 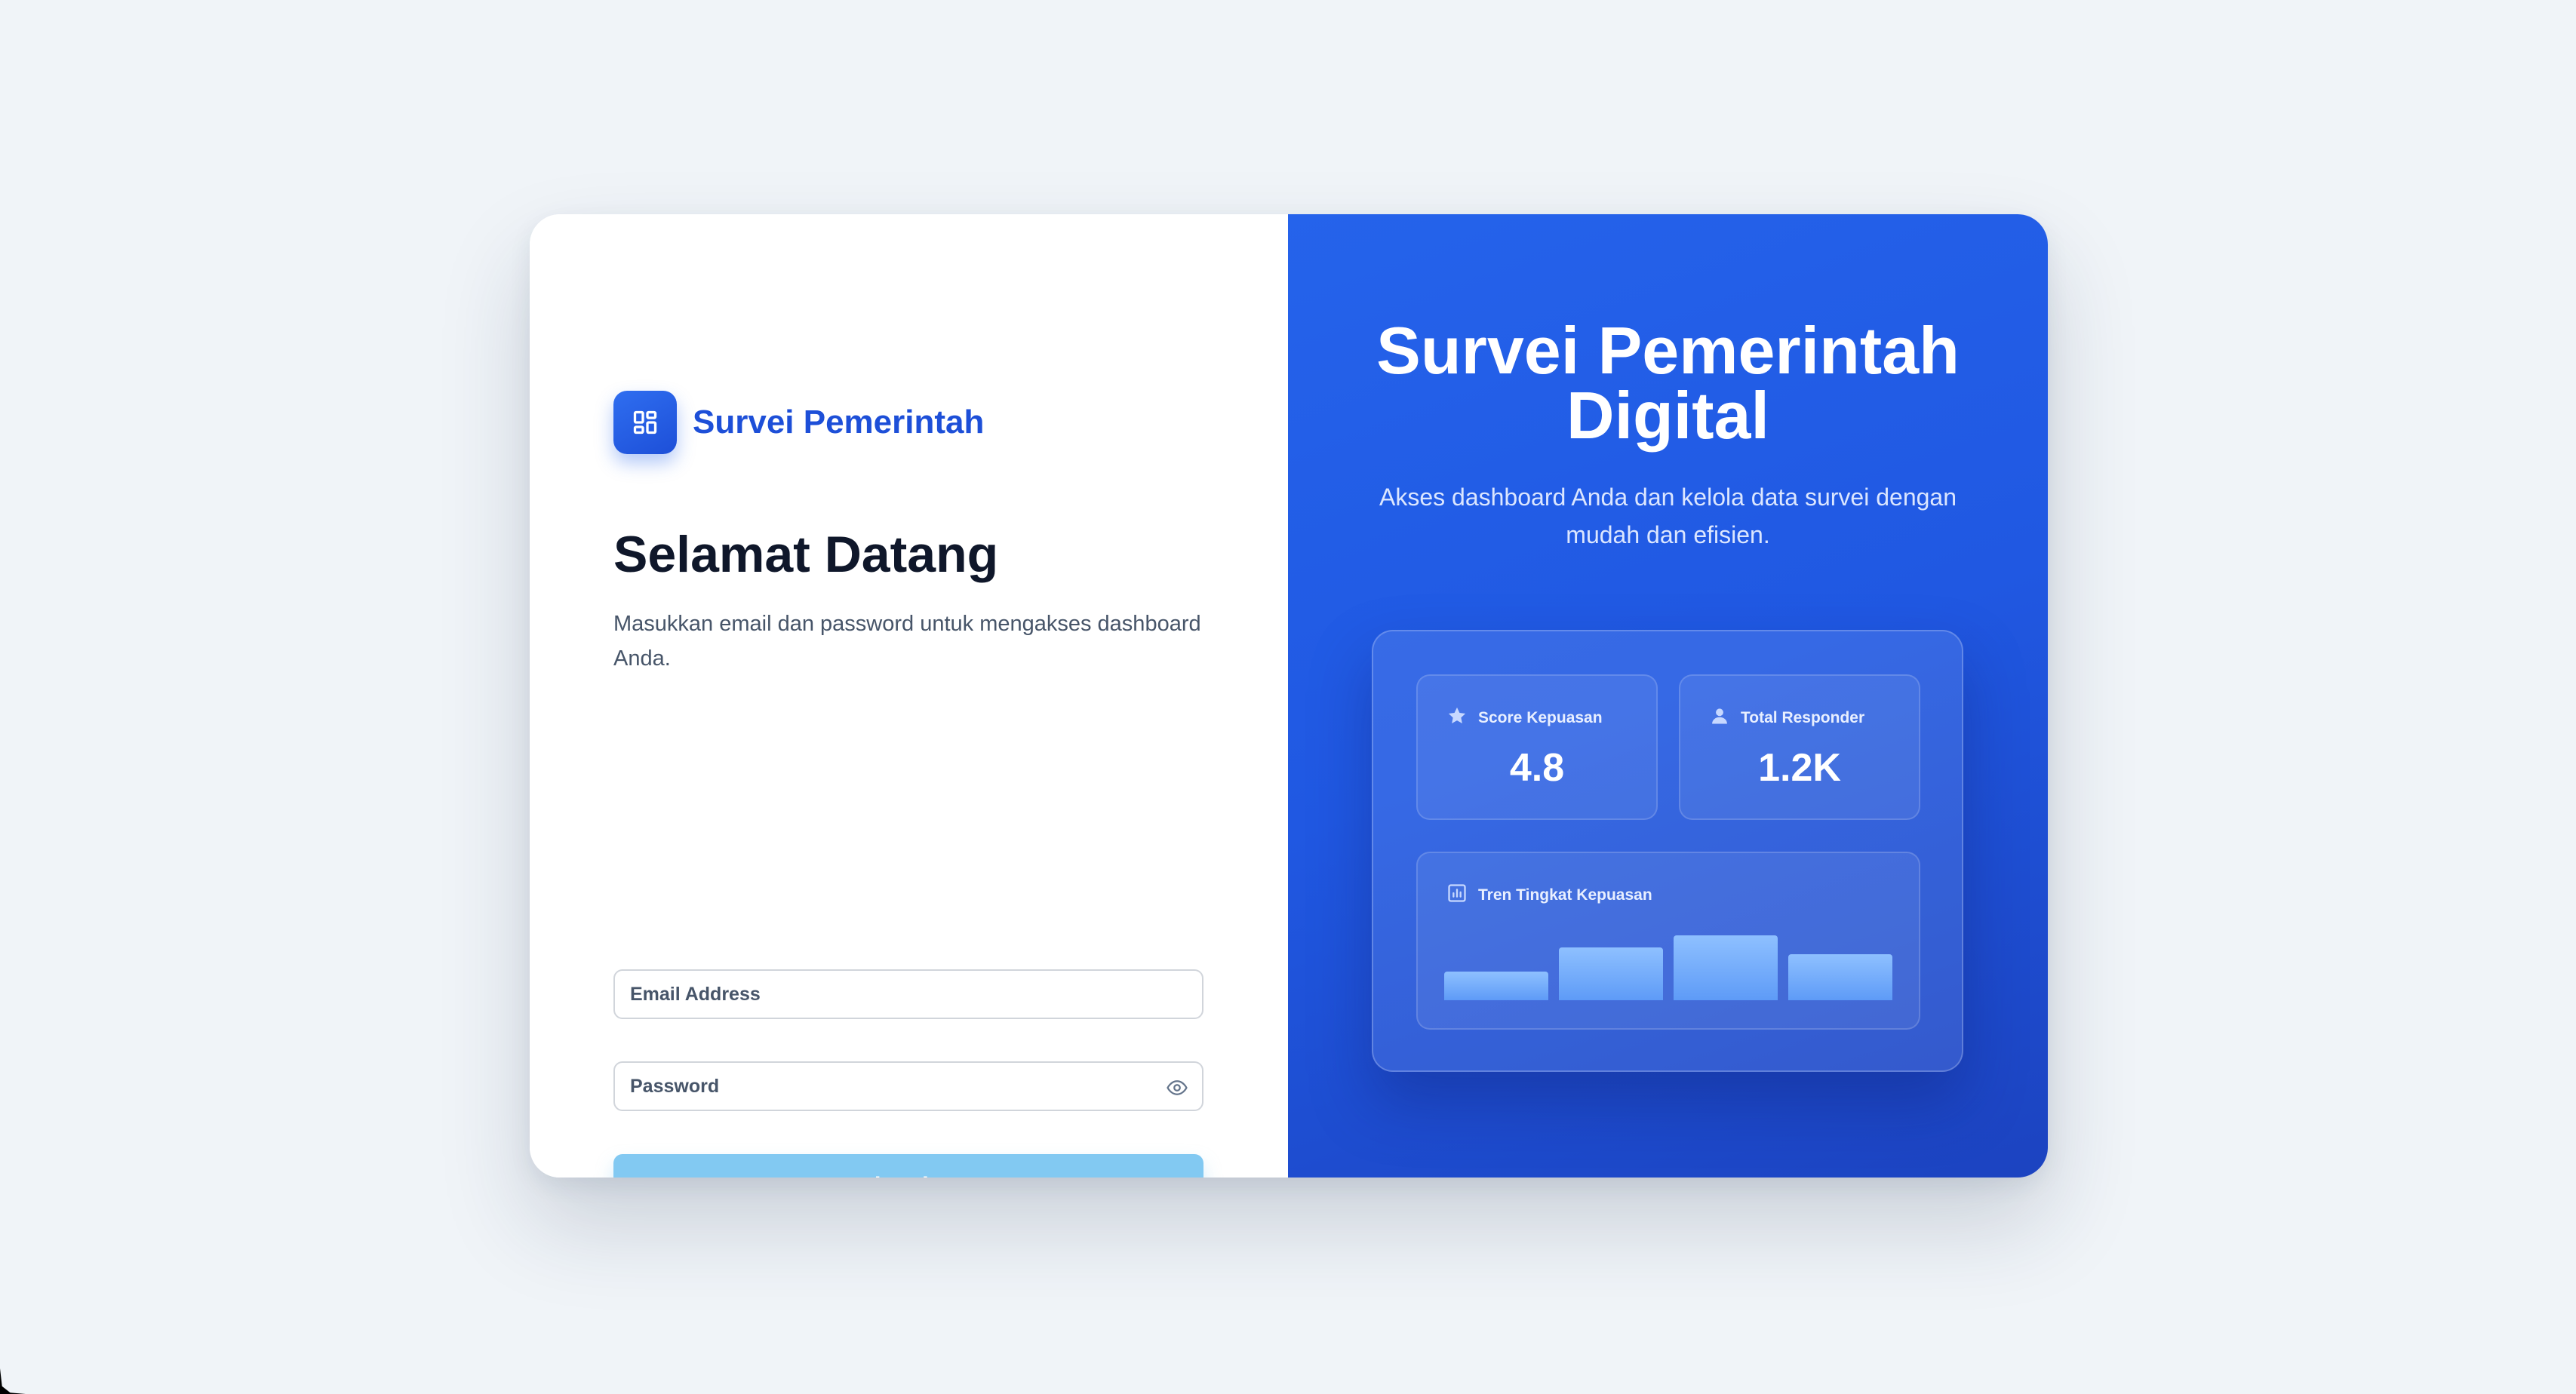 What do you see at coordinates (1668, 966) in the screenshot?
I see `trend-bars` at bounding box center [1668, 966].